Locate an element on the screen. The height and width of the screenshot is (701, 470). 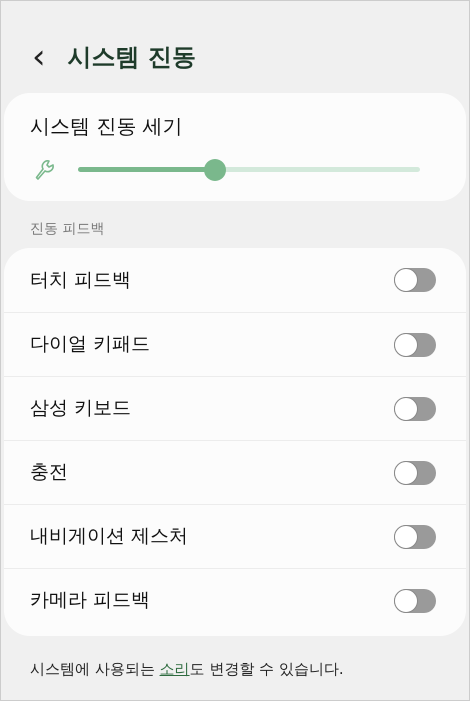
setting-label: 다이얼 키패드 is located at coordinates (90, 345).